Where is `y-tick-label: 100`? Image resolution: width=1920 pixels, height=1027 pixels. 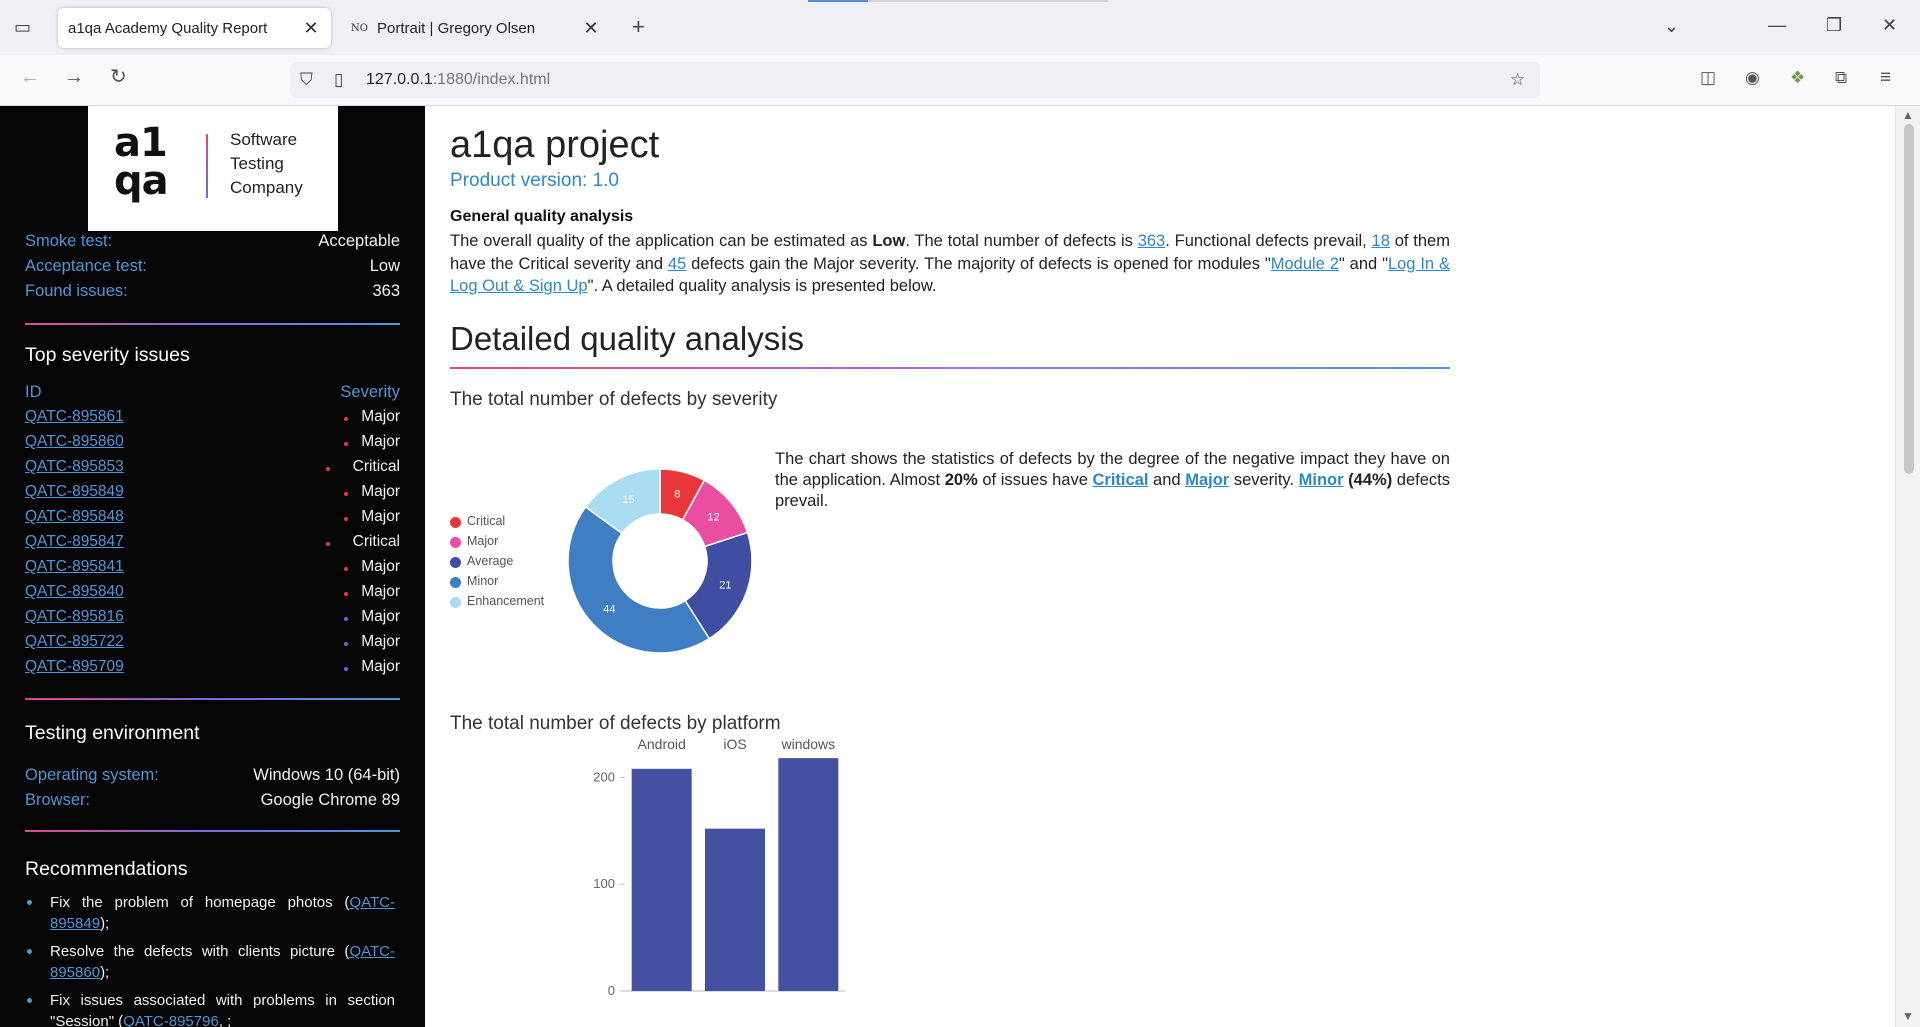
y-tick-label: 100 is located at coordinates (604, 883).